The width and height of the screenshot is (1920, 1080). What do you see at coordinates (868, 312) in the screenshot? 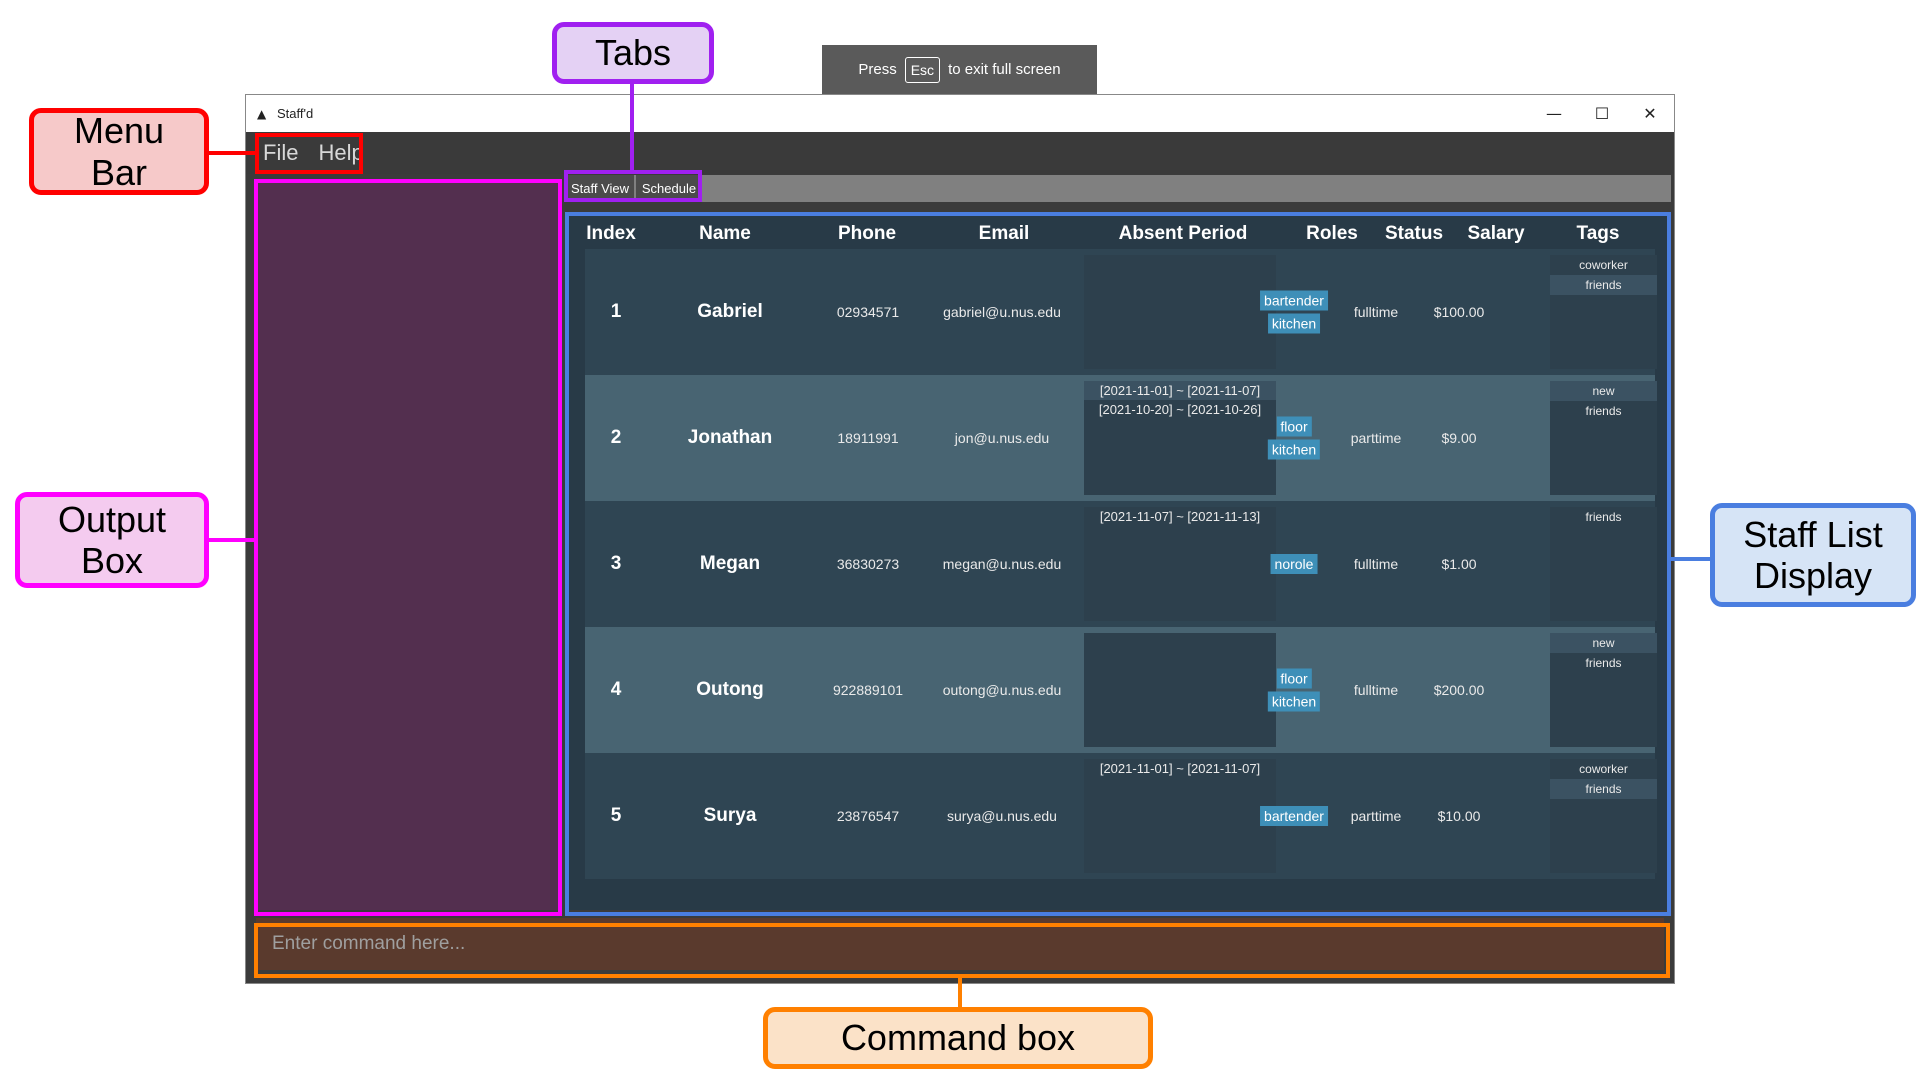
I see `row-phone: 02934571` at bounding box center [868, 312].